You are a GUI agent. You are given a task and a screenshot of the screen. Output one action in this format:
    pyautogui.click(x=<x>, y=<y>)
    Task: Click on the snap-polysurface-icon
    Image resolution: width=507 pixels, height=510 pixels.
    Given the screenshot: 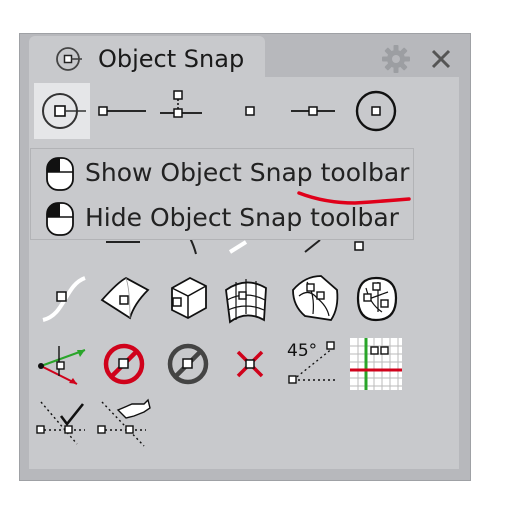 What is the action you would take?
    pyautogui.click(x=188, y=298)
    